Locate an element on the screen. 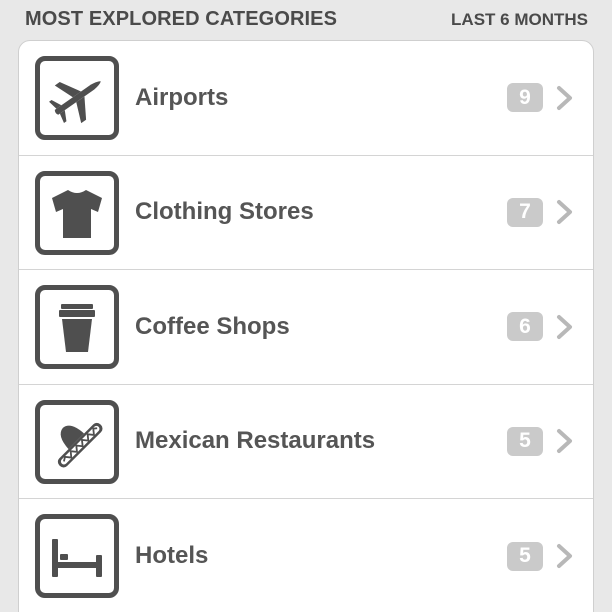 This screenshot has height=612, width=612. count-badge: 7 is located at coordinates (525, 212).